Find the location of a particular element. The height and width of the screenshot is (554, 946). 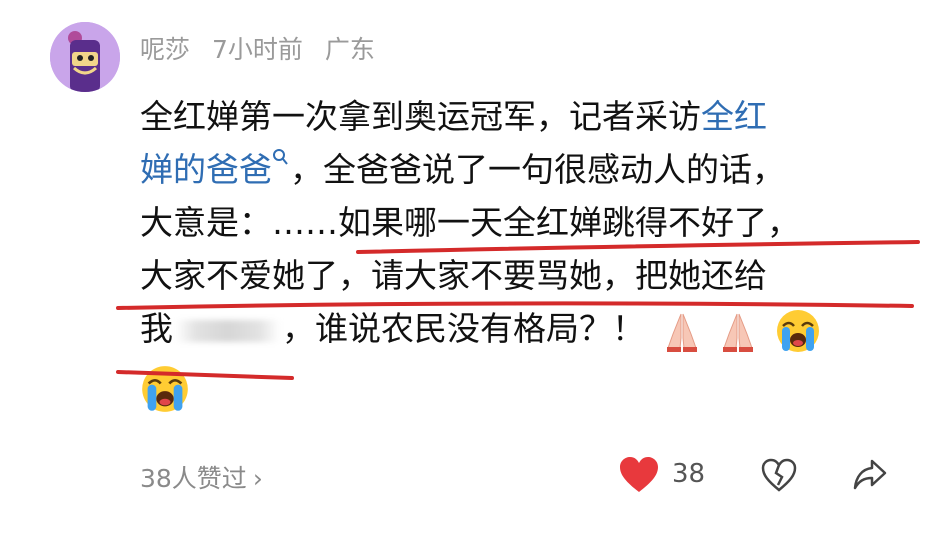

broken-heart-icon is located at coordinates (779, 475).